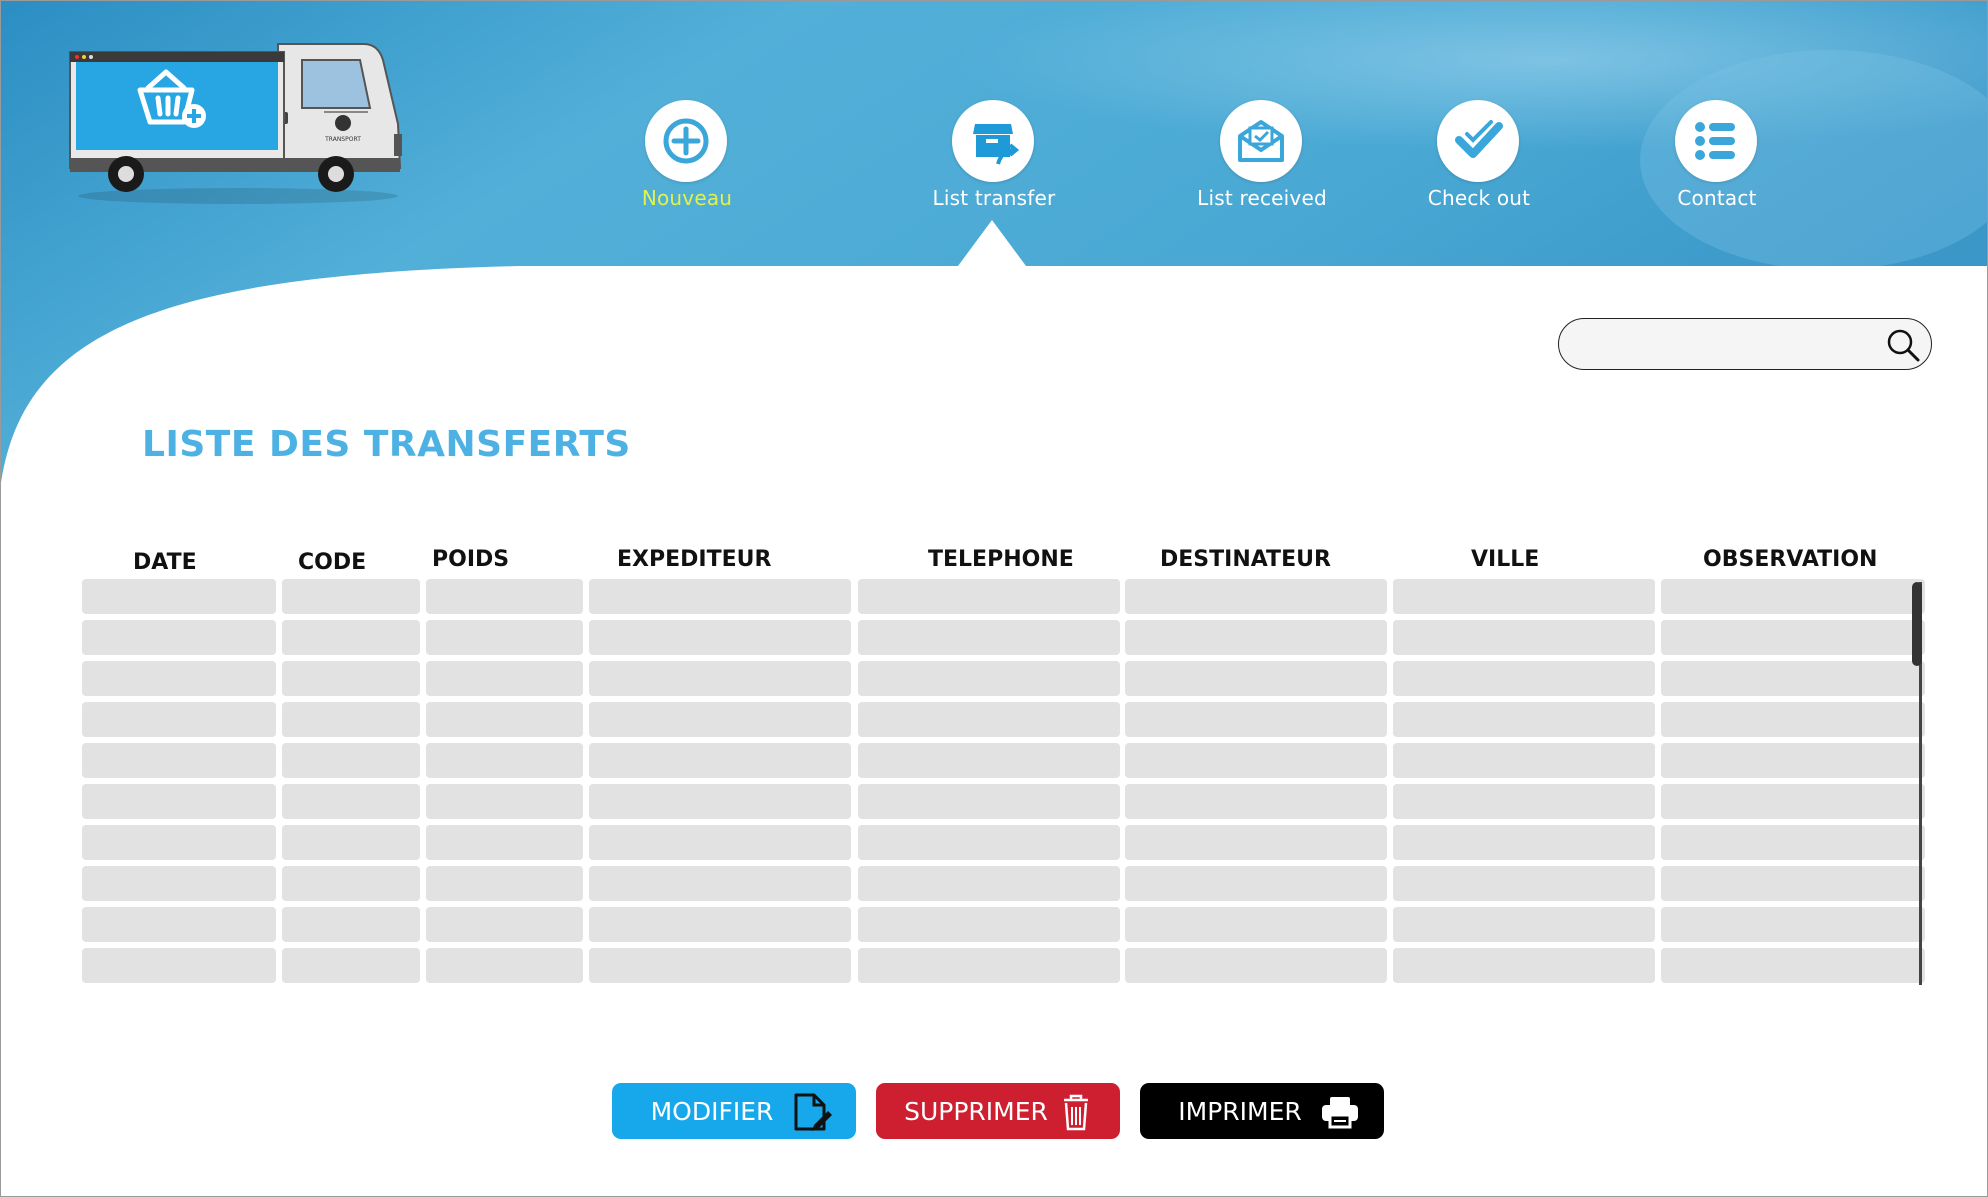 The image size is (1988, 1197). I want to click on search-box, so click(1745, 344).